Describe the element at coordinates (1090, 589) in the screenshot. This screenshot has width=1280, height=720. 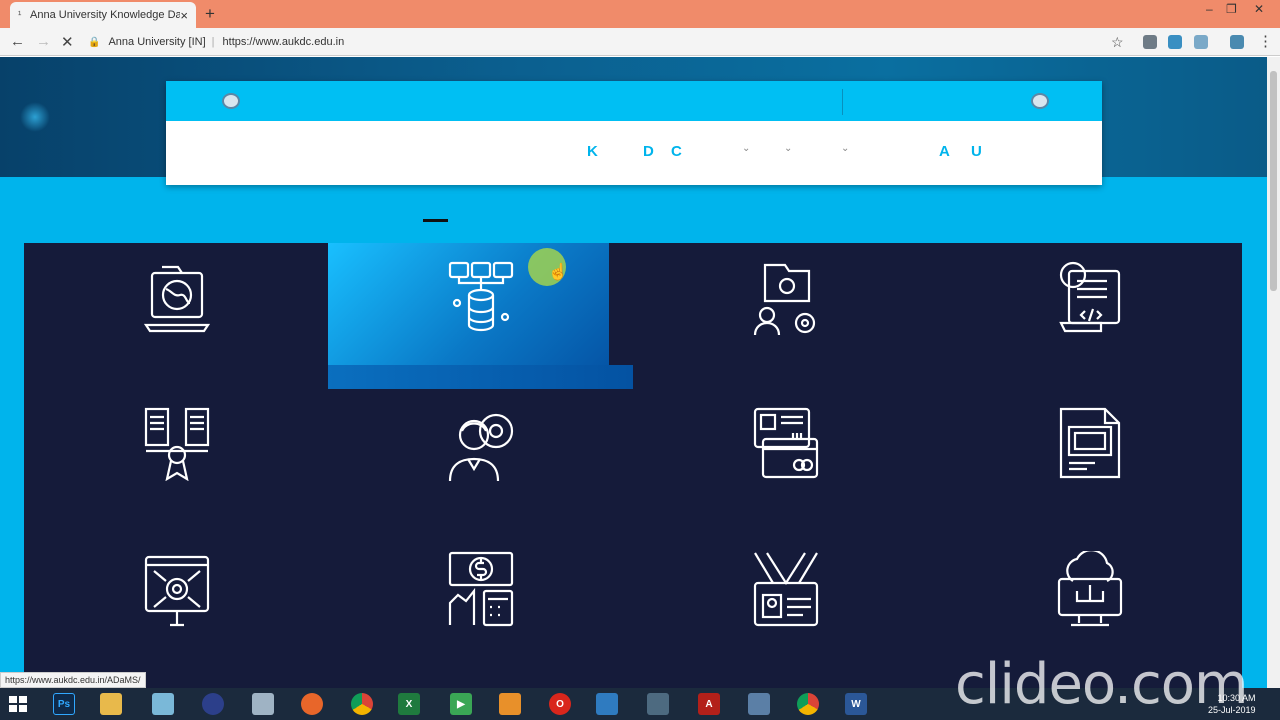
I see `cloud-computer-icon` at that location.